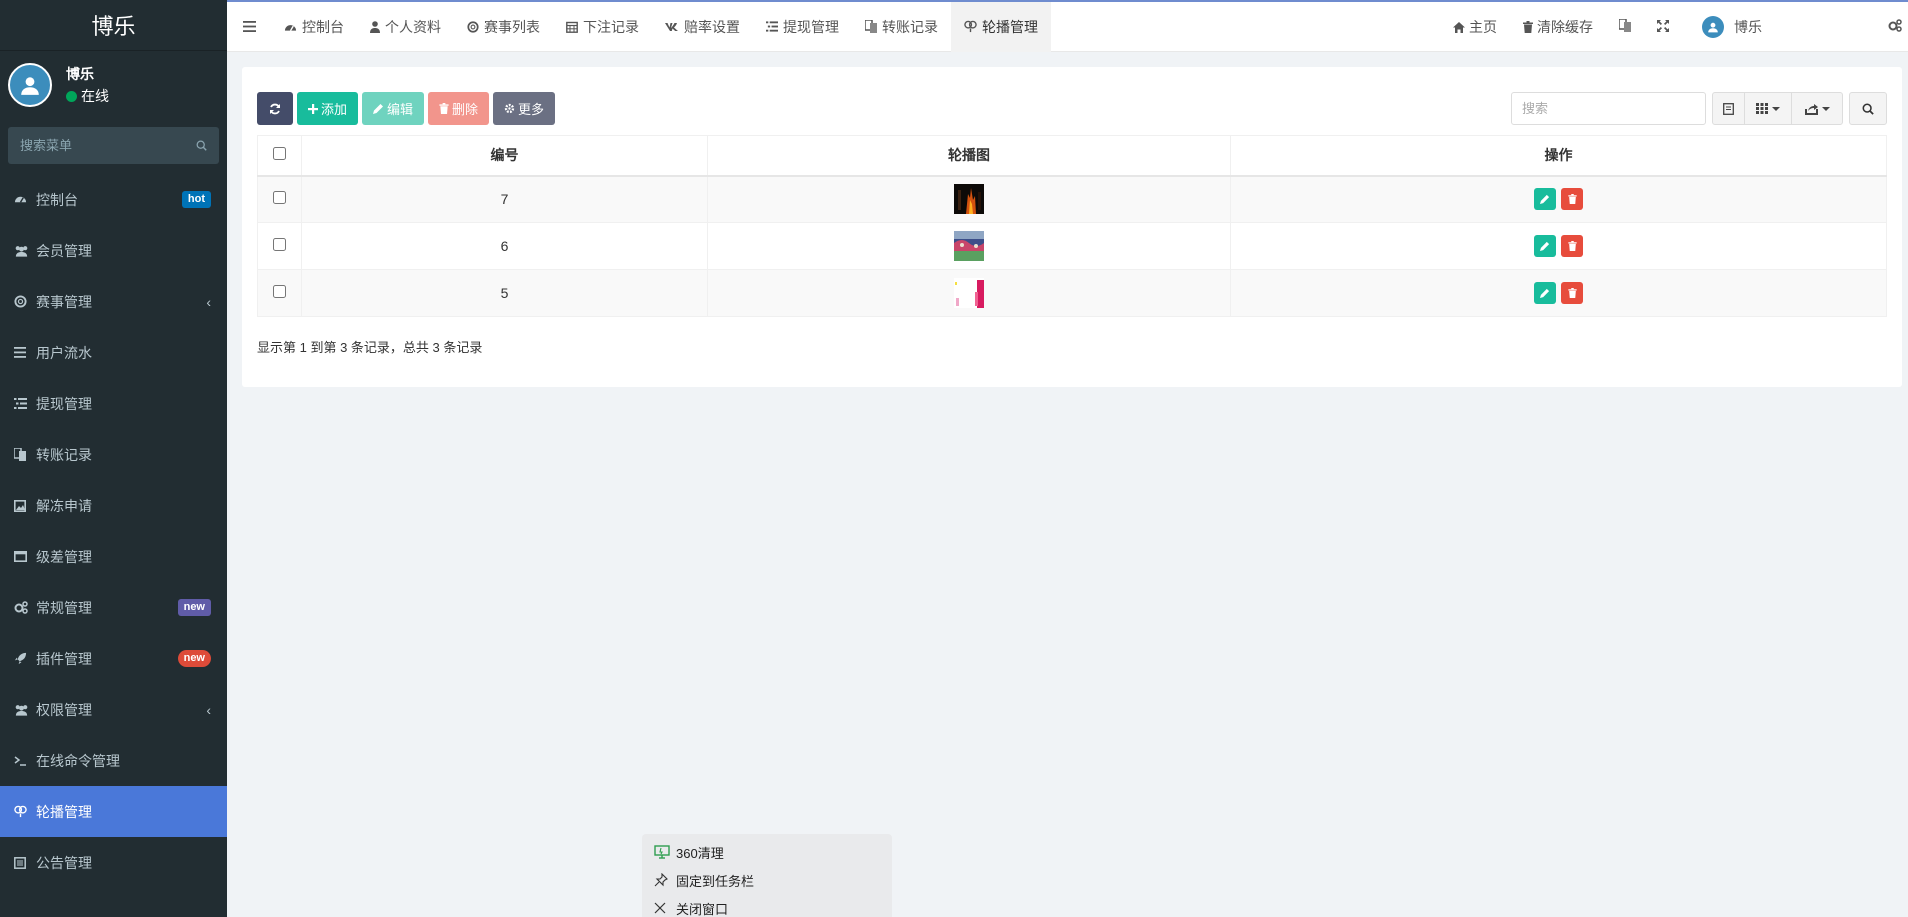 The image size is (1908, 917). What do you see at coordinates (1072, 246) in the screenshot?
I see `table-row: 6` at bounding box center [1072, 246].